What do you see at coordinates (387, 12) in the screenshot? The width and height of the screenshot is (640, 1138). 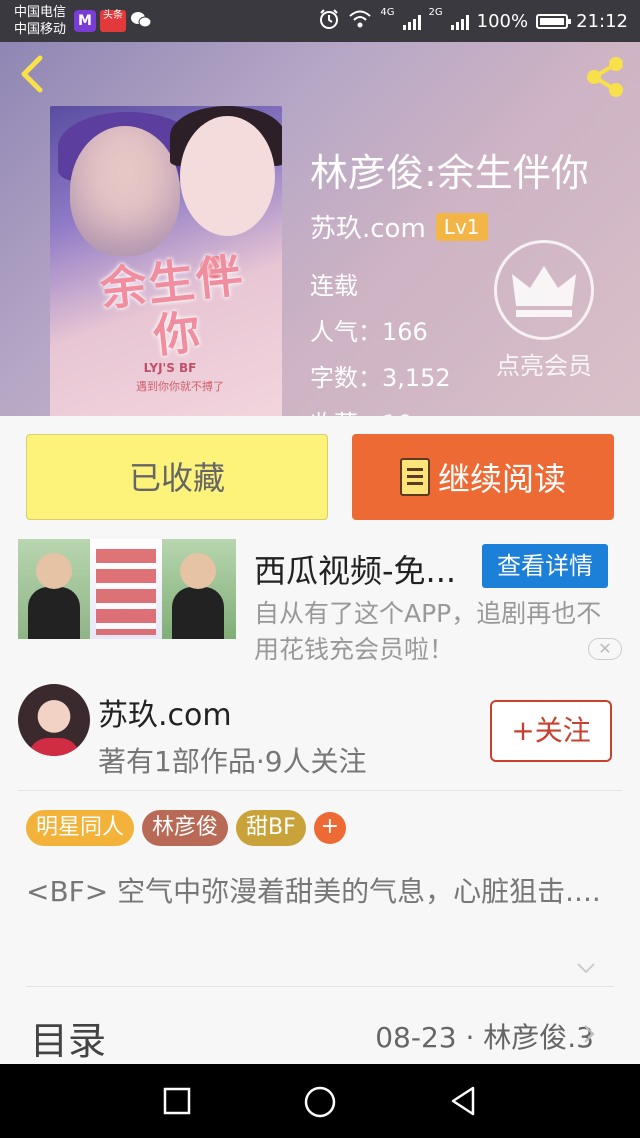 I see `network-type-1: 4G` at bounding box center [387, 12].